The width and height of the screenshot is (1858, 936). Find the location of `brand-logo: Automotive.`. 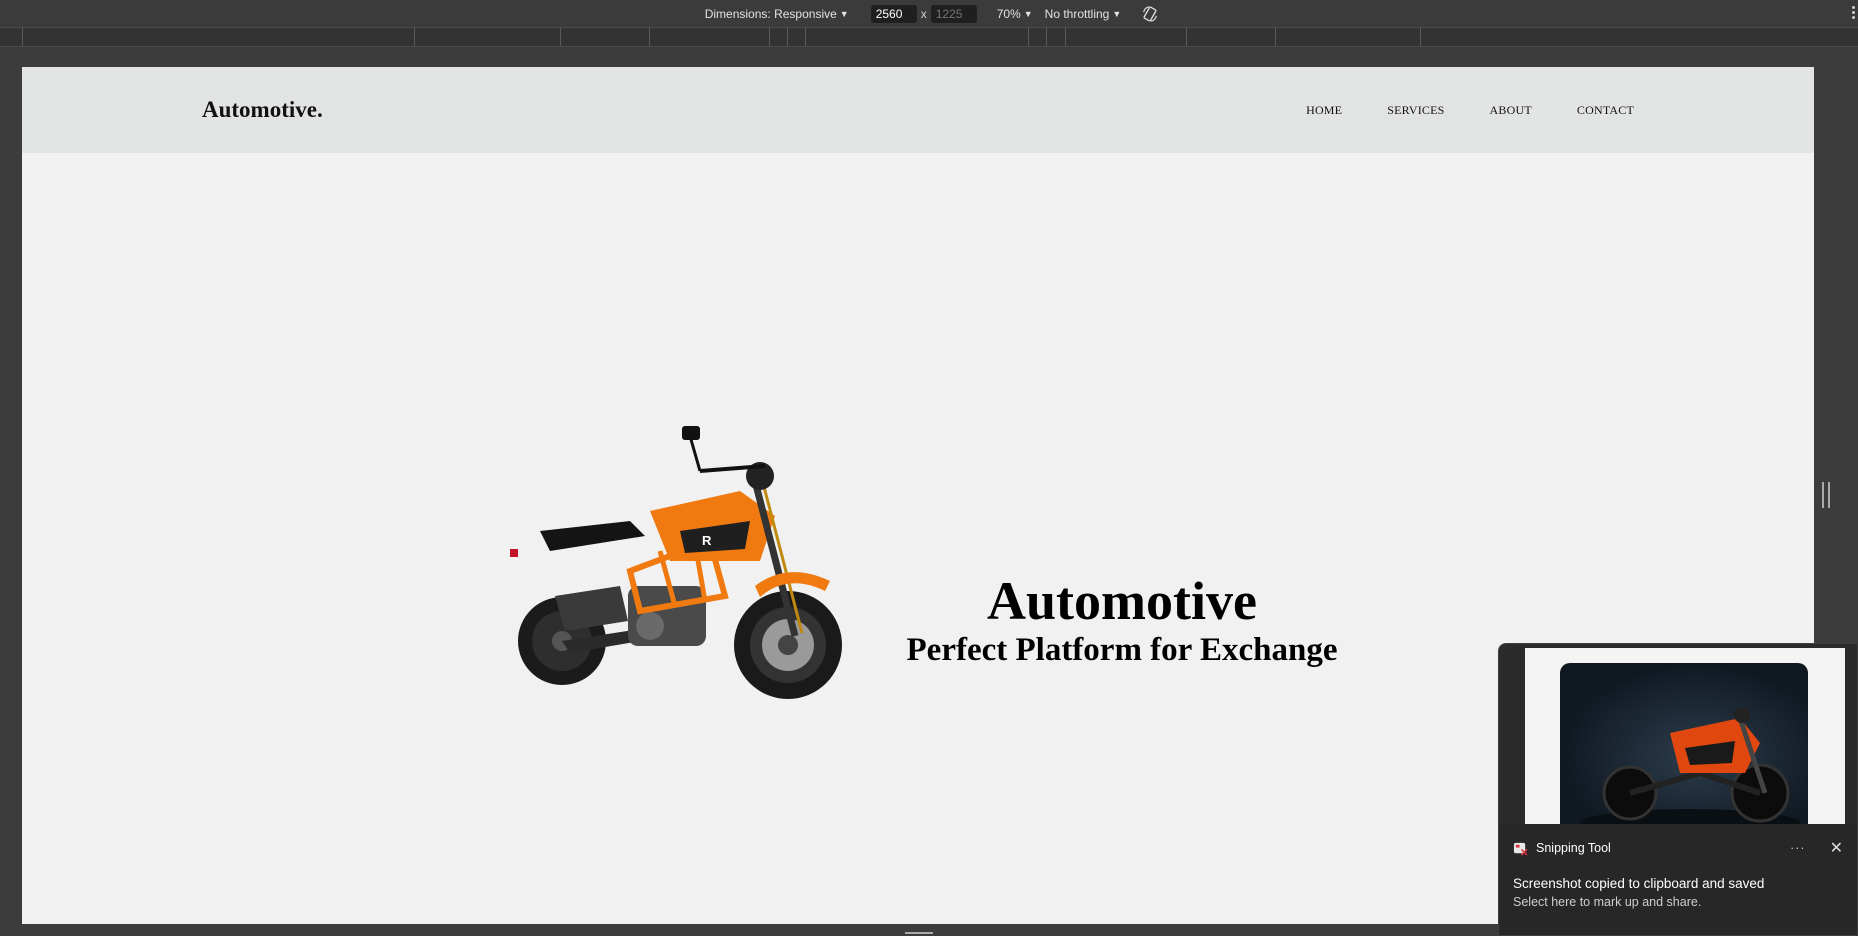

brand-logo: Automotive. is located at coordinates (262, 110).